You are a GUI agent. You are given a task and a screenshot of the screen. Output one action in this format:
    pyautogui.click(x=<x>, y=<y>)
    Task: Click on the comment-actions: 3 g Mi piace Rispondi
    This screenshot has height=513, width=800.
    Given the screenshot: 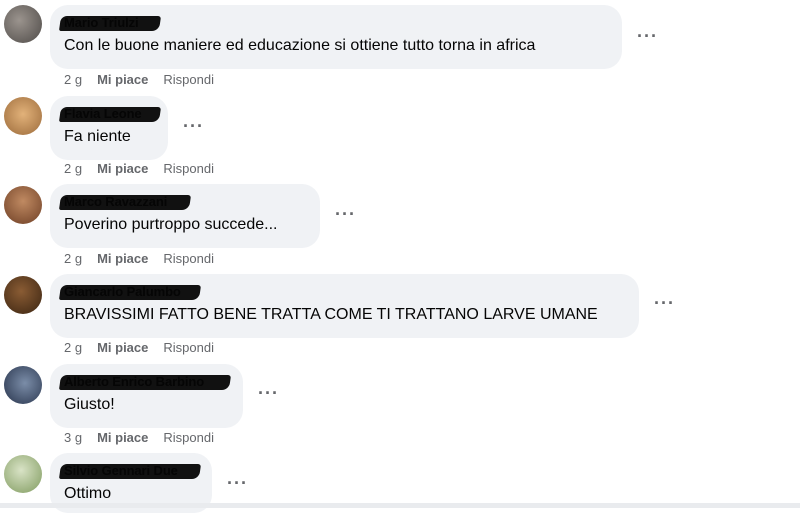 What is the action you would take?
    pyautogui.click(x=146, y=438)
    